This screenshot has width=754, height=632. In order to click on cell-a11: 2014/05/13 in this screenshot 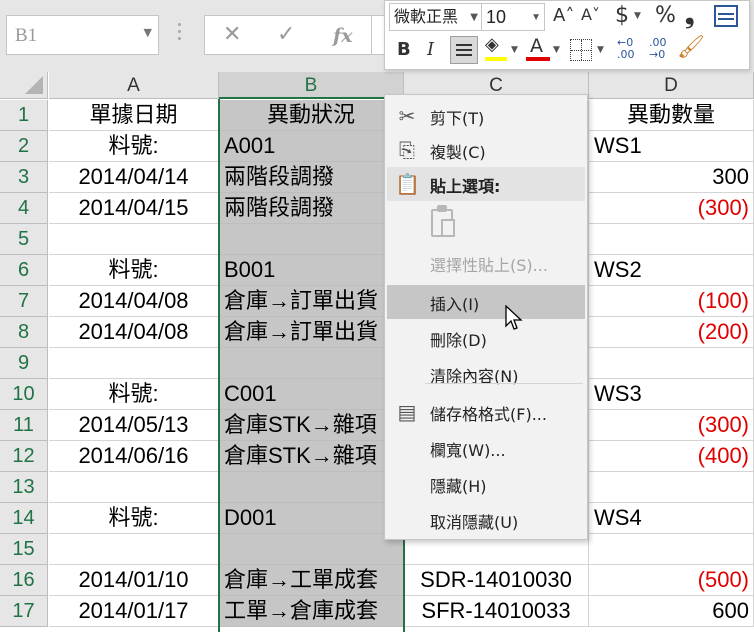, I will do `click(134, 425)`.